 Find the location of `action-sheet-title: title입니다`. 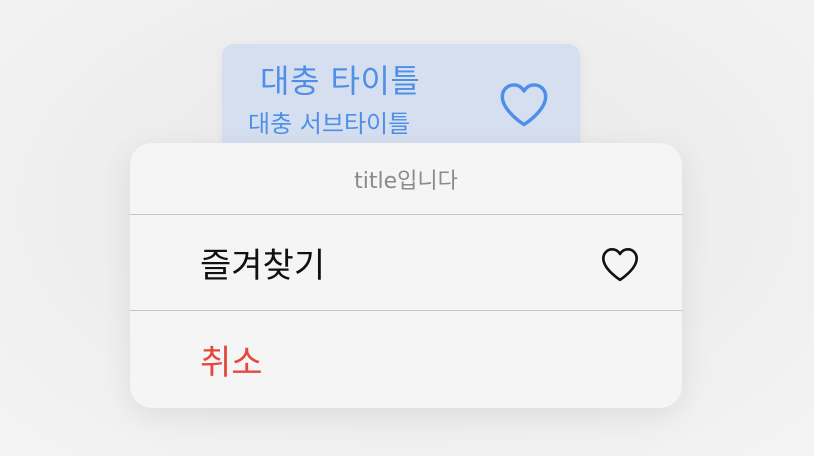

action-sheet-title: title입니다 is located at coordinates (406, 181).